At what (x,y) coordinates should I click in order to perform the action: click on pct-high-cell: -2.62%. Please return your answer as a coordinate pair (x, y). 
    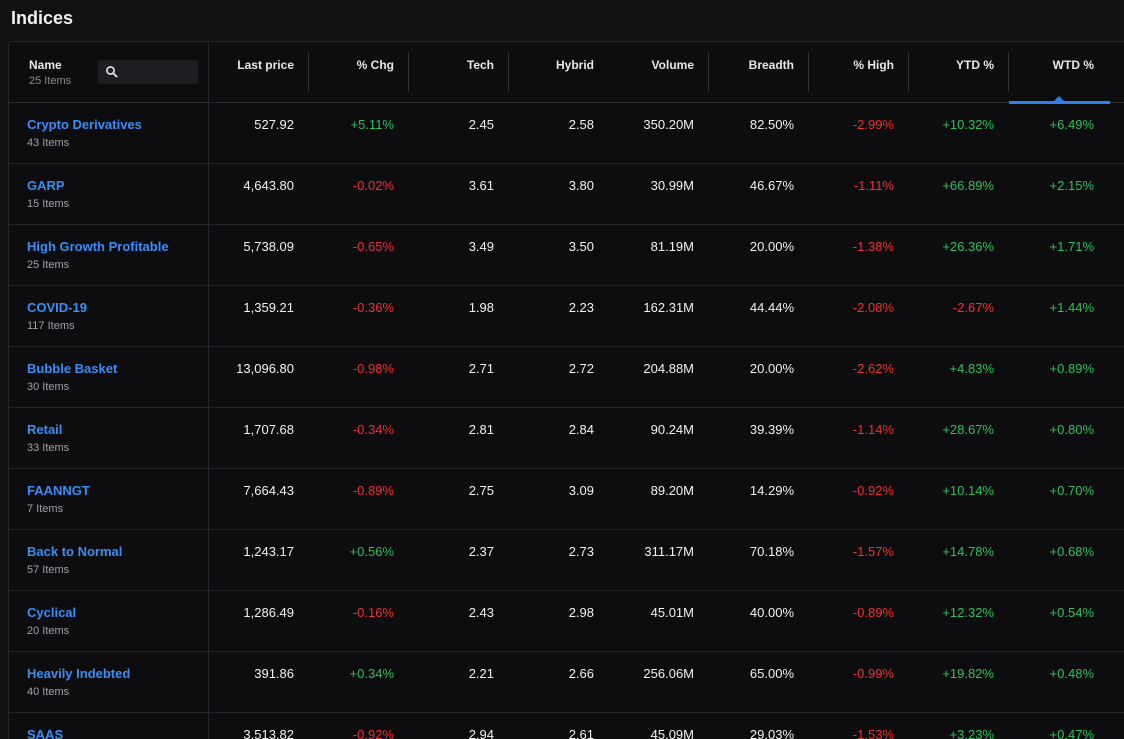
    Looking at the image, I should click on (873, 368).